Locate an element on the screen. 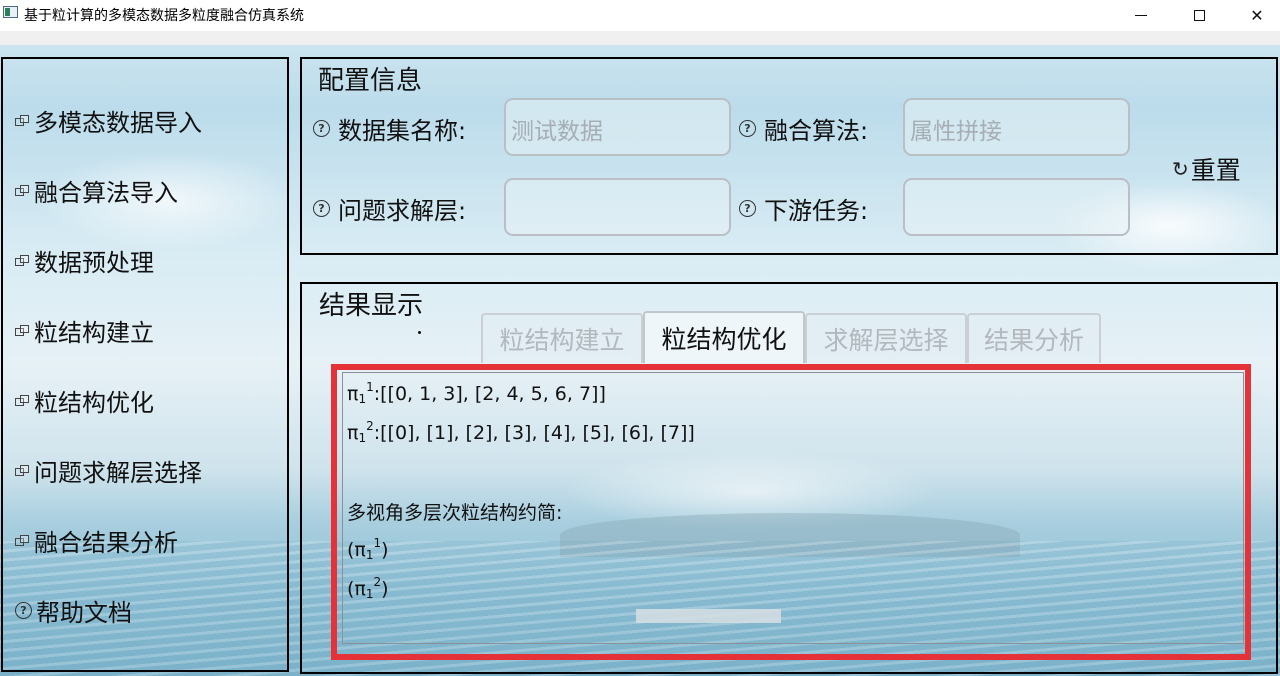 This screenshot has height=676, width=1280. sidebar-item-label: 粒结构建立 is located at coordinates (94, 333).